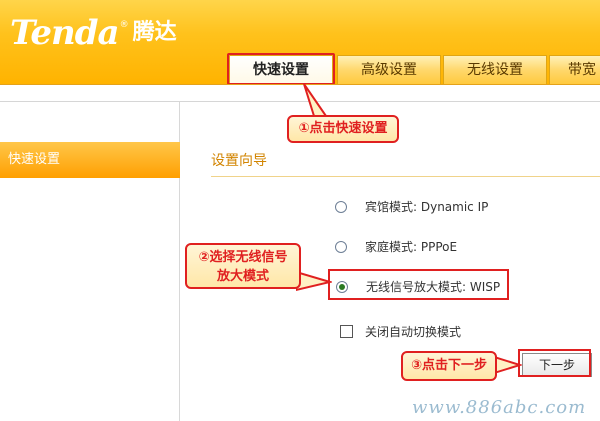  I want to click on radio-home-mode, so click(341, 246).